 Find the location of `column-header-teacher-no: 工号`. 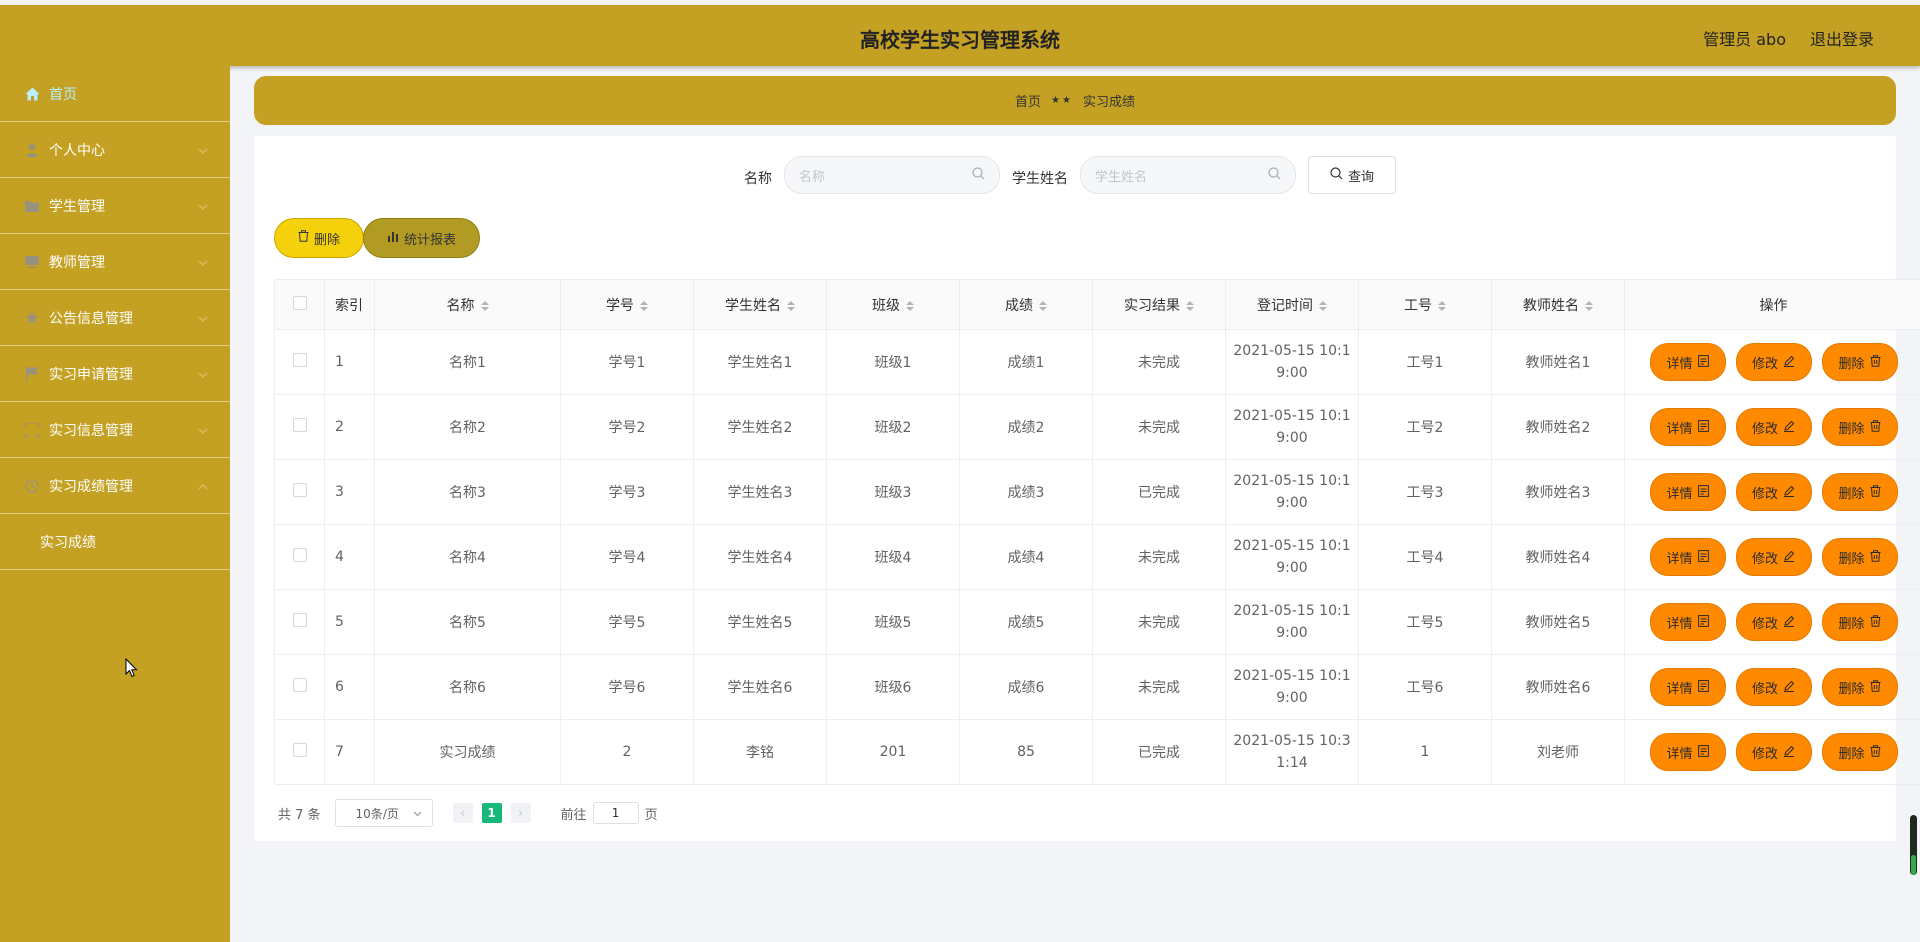

column-header-teacher-no: 工号 is located at coordinates (1425, 304).